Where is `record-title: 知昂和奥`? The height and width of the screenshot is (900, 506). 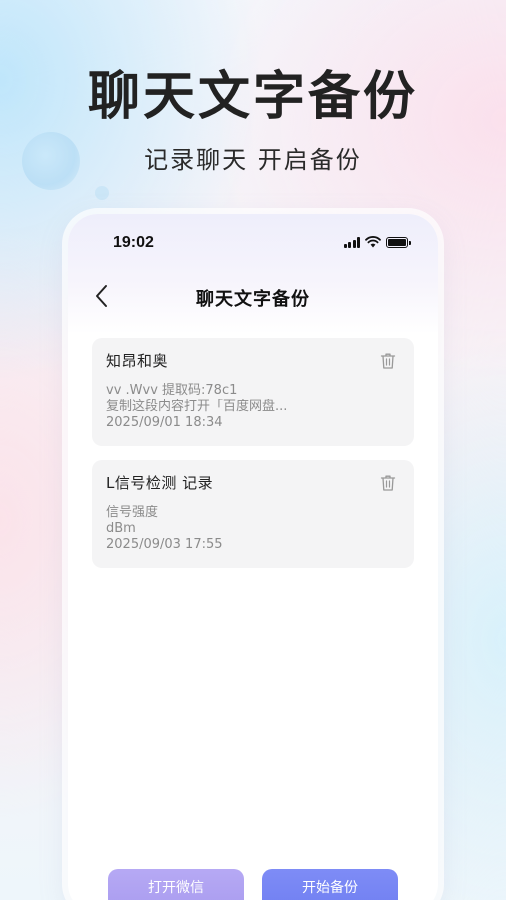 record-title: 知昂和奥 is located at coordinates (137, 361).